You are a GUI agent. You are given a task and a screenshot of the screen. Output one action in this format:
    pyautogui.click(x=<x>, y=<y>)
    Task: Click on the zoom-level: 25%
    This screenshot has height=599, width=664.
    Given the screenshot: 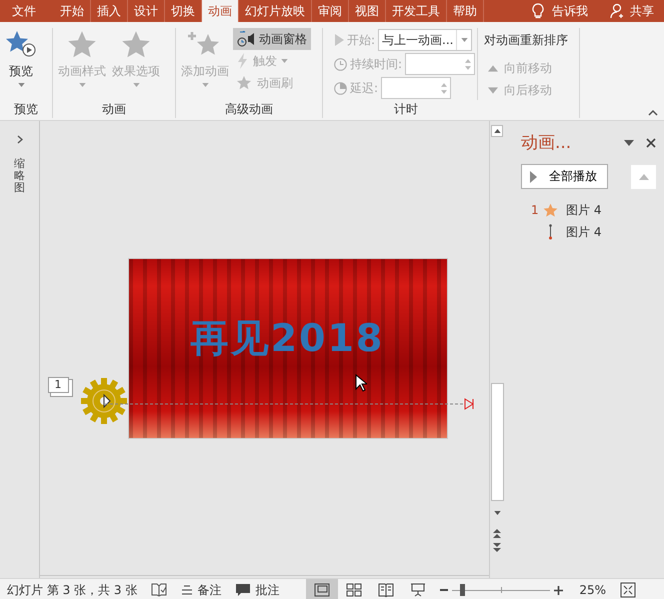 What is the action you would take?
    pyautogui.click(x=591, y=589)
    